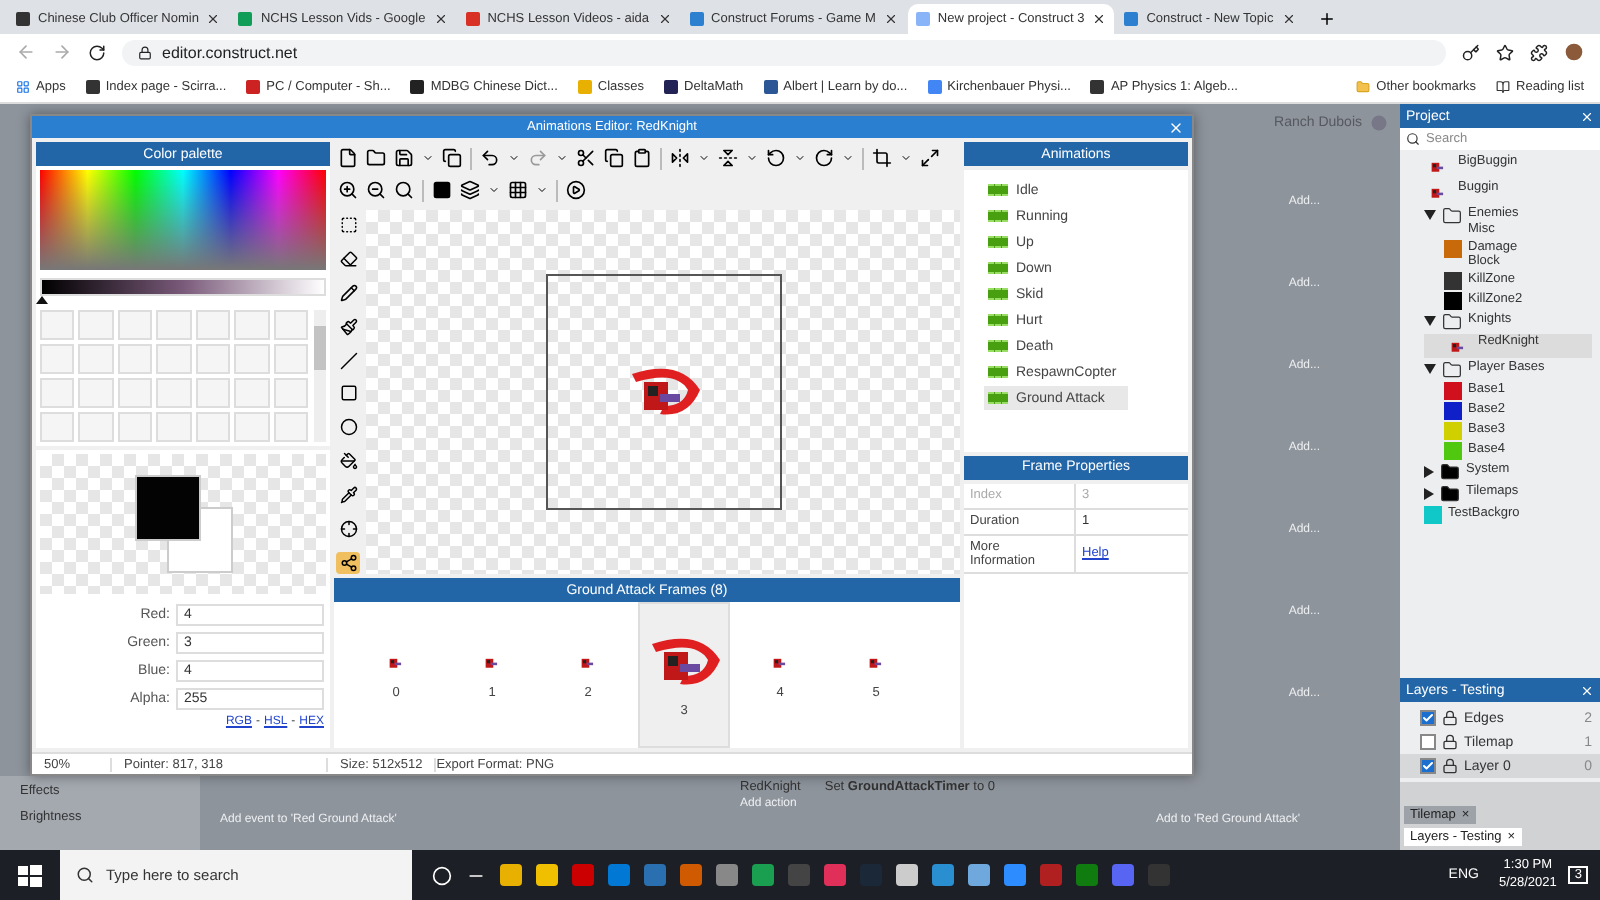 The width and height of the screenshot is (1600, 900). Describe the element at coordinates (728, 158) in the screenshot. I see `mirror-icon` at that location.